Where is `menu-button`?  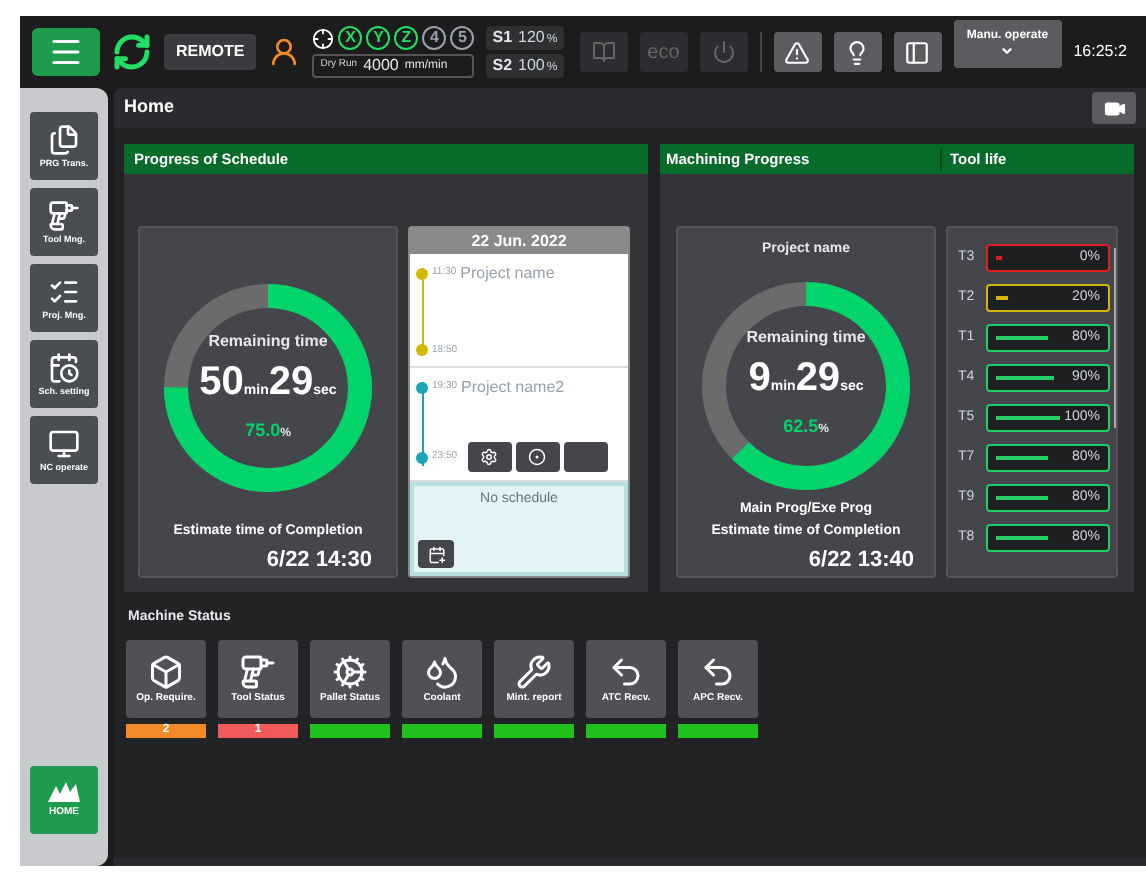 menu-button is located at coordinates (66, 52).